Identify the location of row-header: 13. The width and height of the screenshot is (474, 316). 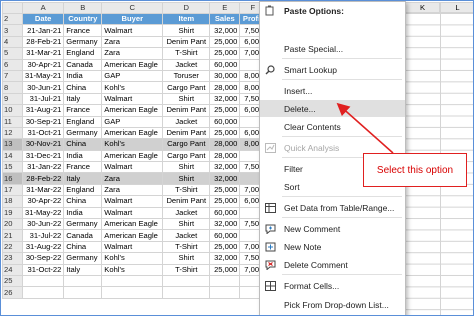
(12, 144).